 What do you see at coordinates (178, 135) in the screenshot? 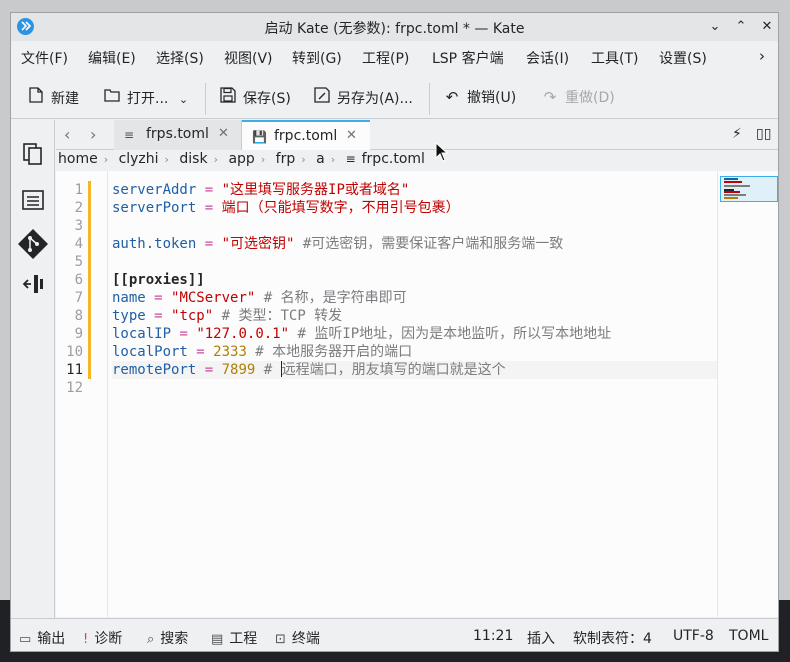
I see `tab-frps-toml: ≡ frps.toml ✕` at bounding box center [178, 135].